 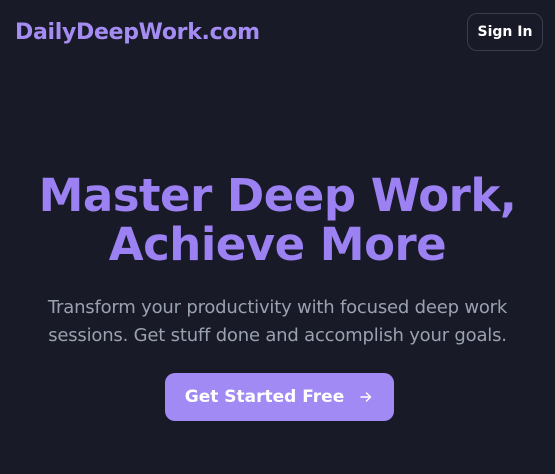 I want to click on sign-in-button: Sign In, so click(x=505, y=32).